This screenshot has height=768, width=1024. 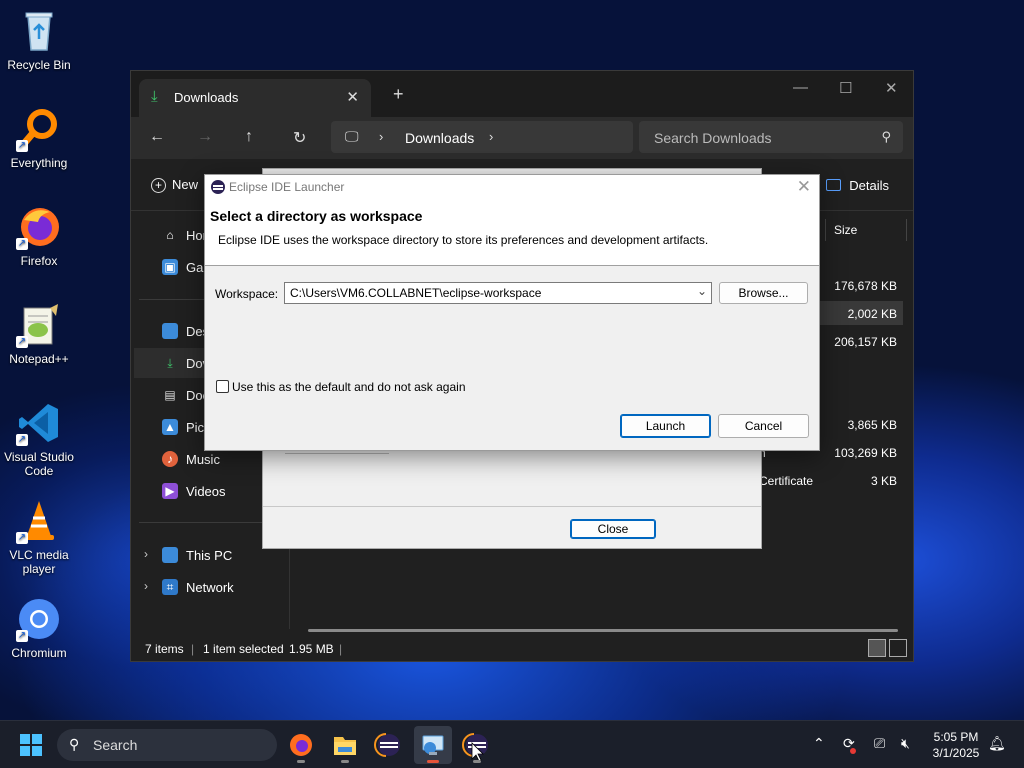 I want to click on magnifier-icon: ↗, so click(x=39, y=129).